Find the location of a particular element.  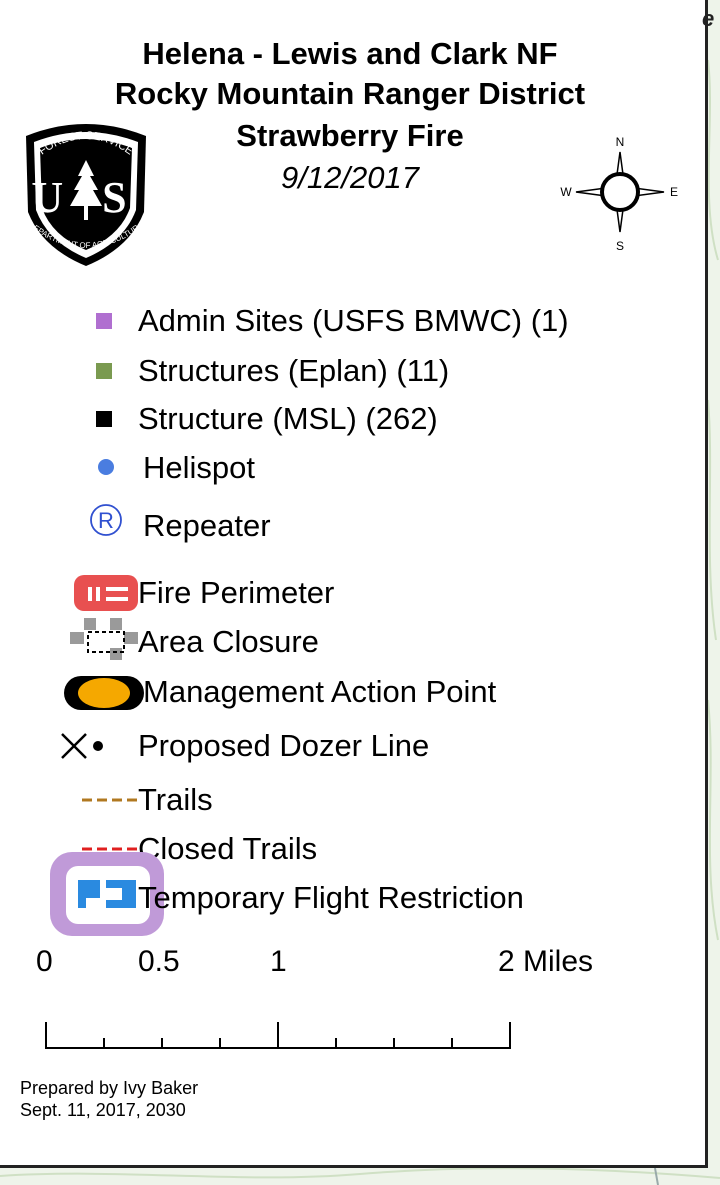

svg-text: R is located at coordinates (106, 520).